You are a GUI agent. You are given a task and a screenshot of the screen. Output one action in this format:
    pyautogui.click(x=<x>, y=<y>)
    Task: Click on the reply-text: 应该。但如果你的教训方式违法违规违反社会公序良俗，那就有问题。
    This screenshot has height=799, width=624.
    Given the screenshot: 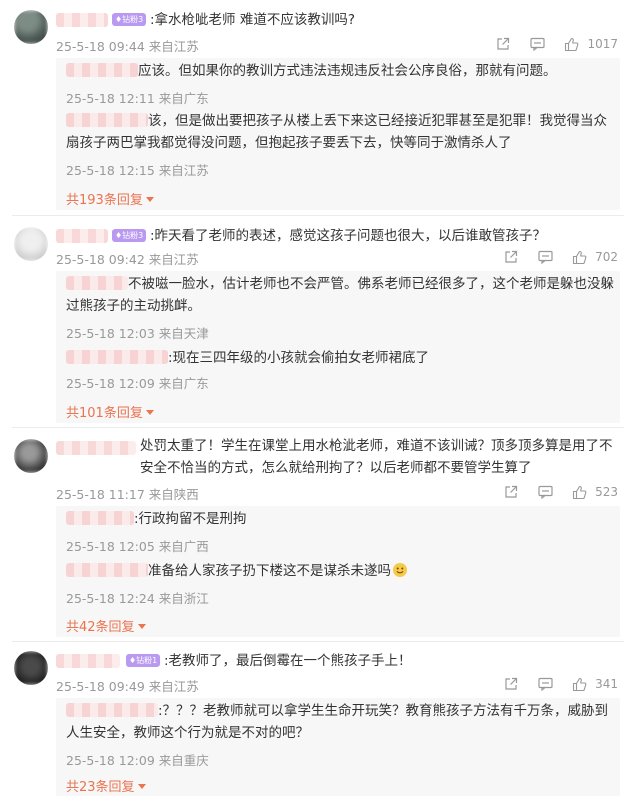 What is the action you would take?
    pyautogui.click(x=347, y=71)
    